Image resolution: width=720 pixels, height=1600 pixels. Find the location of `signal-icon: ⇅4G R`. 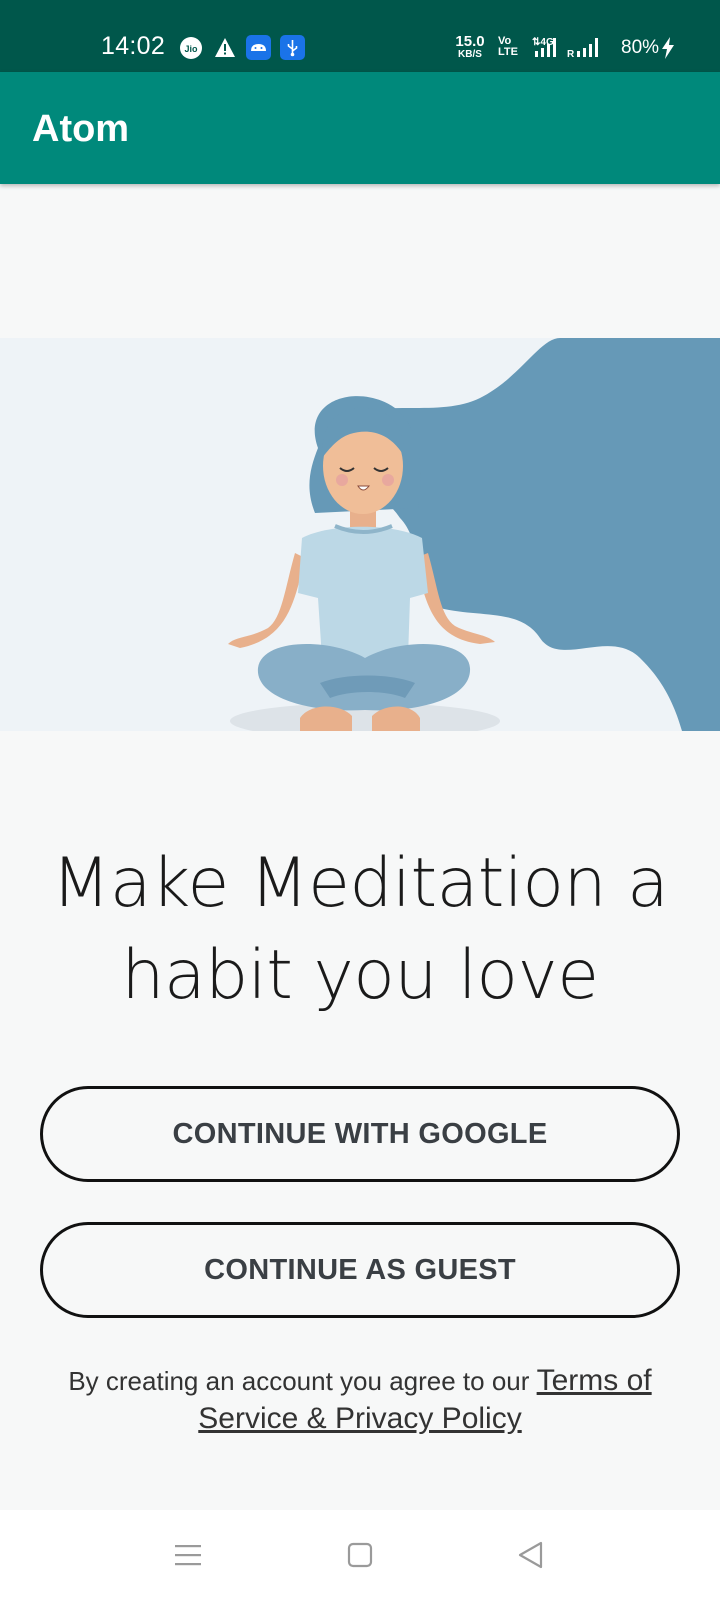

signal-icon: ⇅4G R is located at coordinates (573, 49).